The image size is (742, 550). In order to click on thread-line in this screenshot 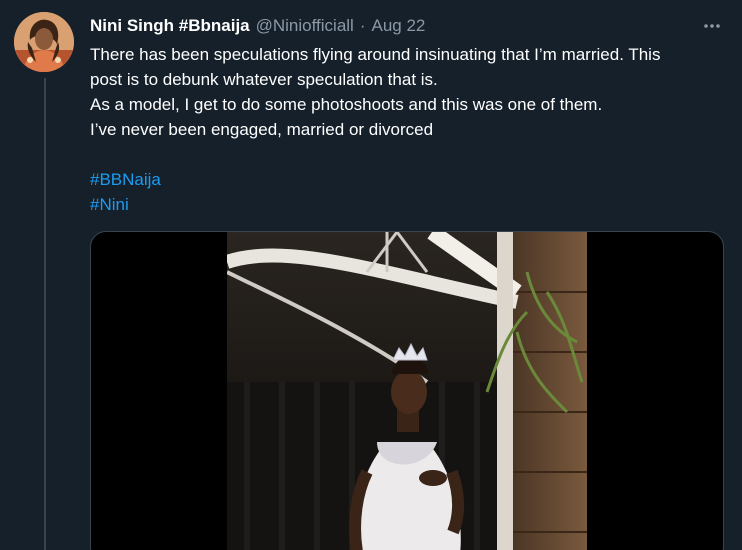, I will do `click(45, 314)`.